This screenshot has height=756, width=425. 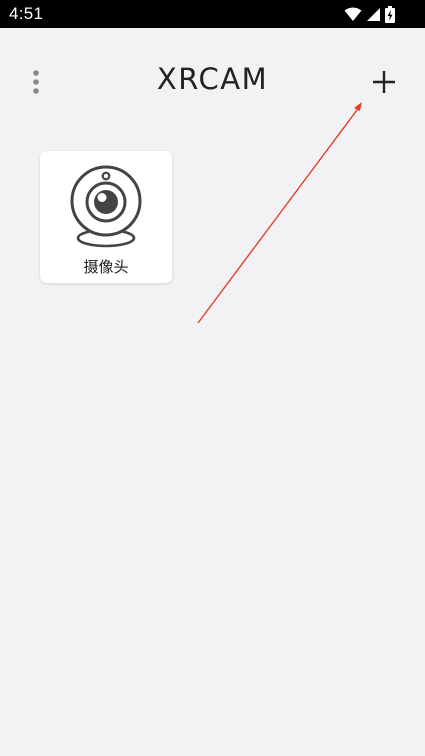 What do you see at coordinates (26, 13) in the screenshot?
I see `status-time: 4:51` at bounding box center [26, 13].